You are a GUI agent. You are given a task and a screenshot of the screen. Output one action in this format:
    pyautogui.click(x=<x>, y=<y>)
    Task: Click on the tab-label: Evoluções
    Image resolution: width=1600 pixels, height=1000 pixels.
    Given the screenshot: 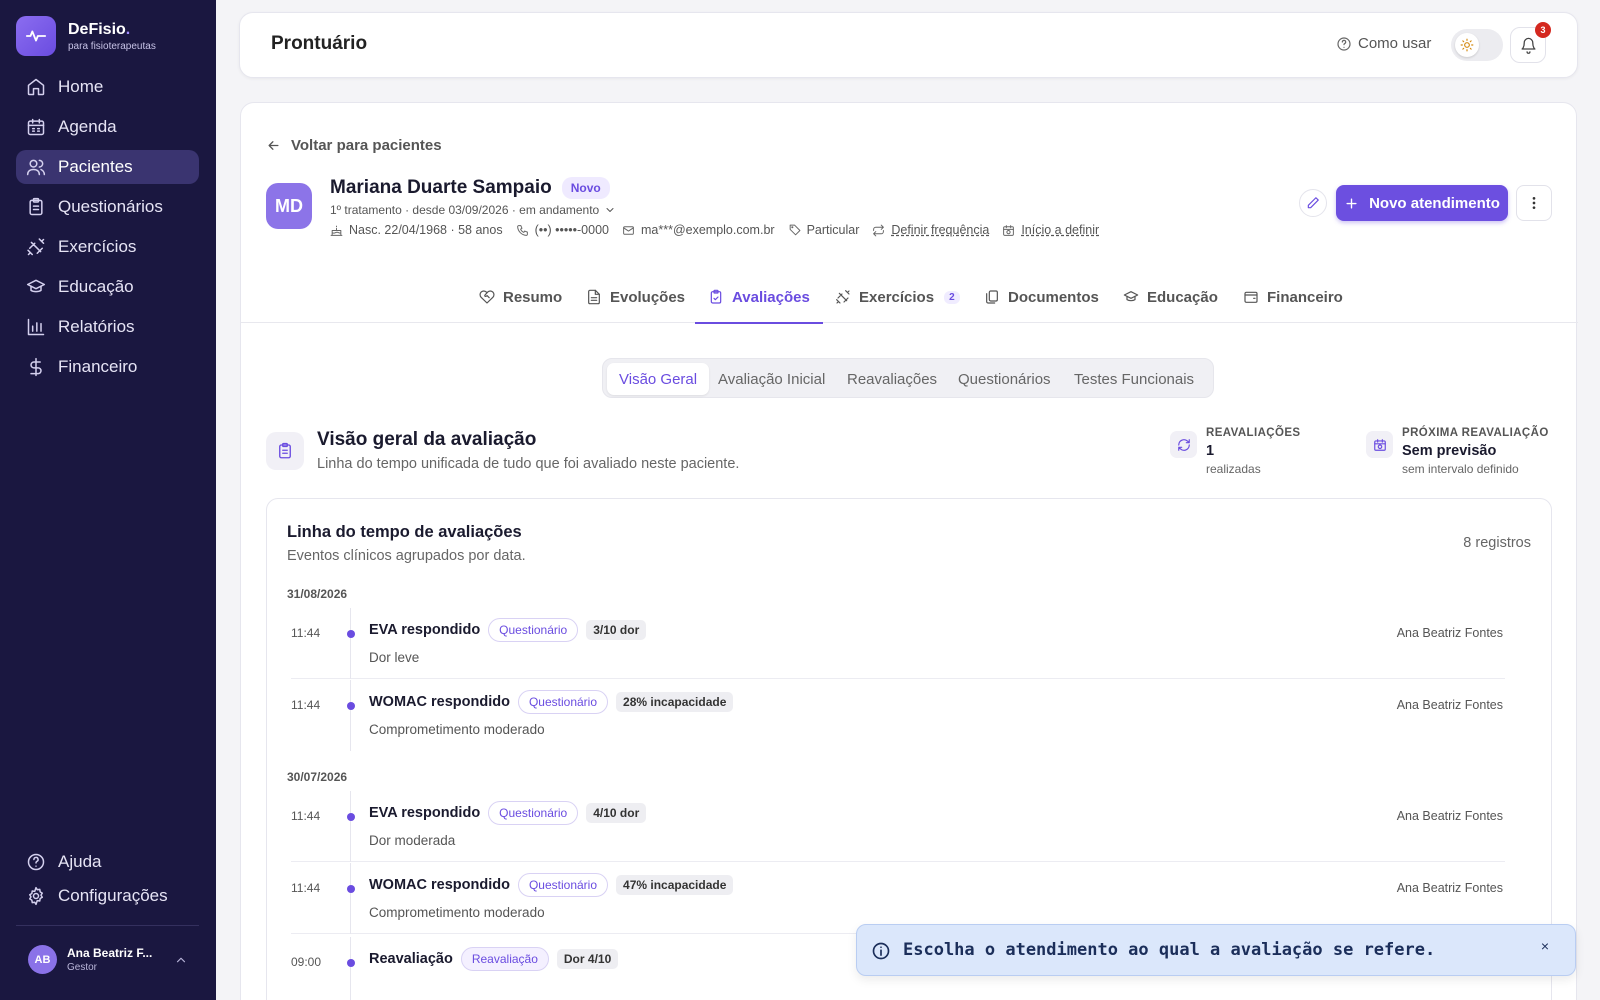 What is the action you would take?
    pyautogui.click(x=648, y=297)
    